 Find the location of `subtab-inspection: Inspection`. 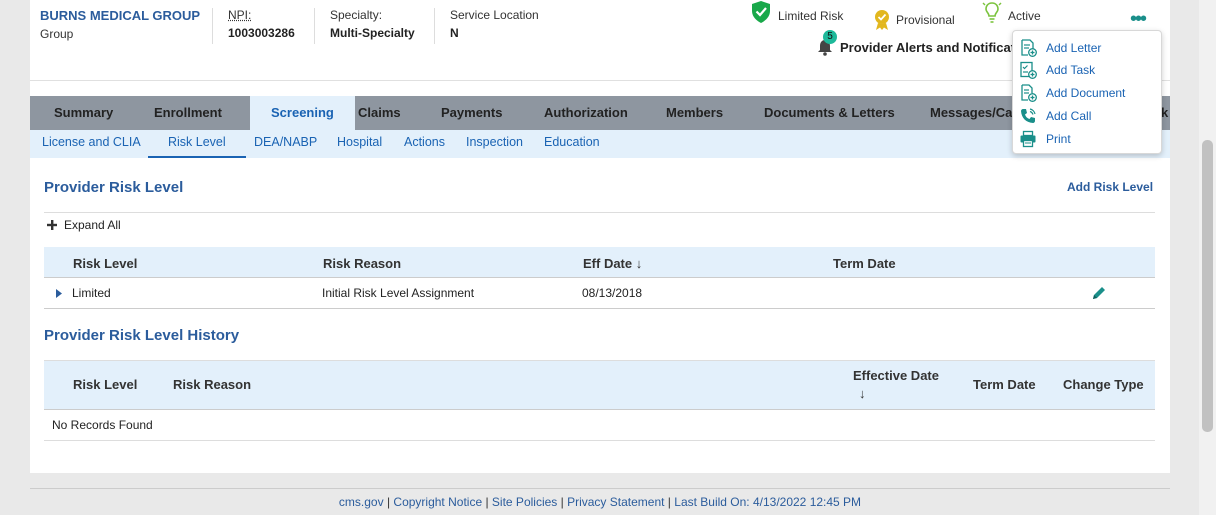

subtab-inspection: Inspection is located at coordinates (494, 142).